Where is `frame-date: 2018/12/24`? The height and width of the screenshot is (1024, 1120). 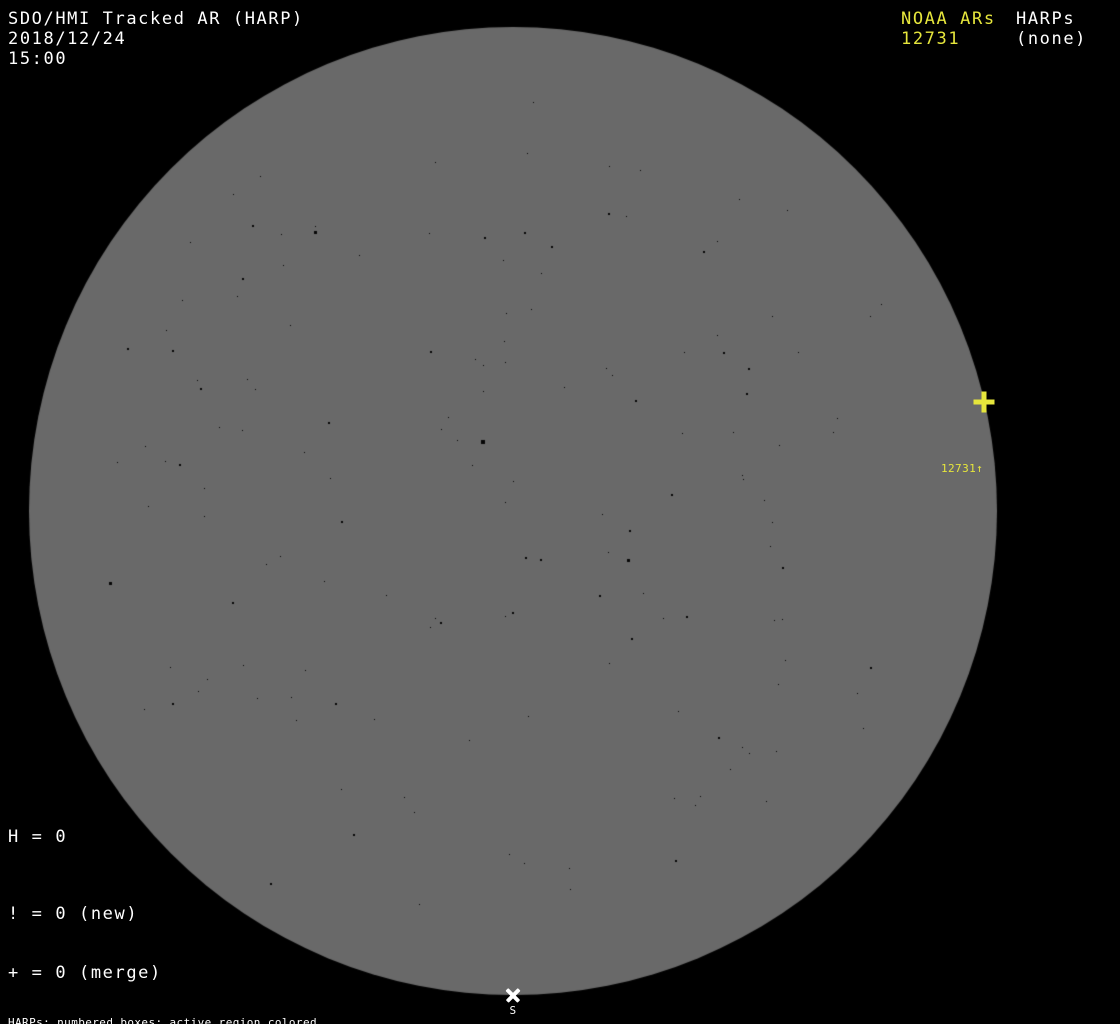
frame-date: 2018/12/24 is located at coordinates (67, 39).